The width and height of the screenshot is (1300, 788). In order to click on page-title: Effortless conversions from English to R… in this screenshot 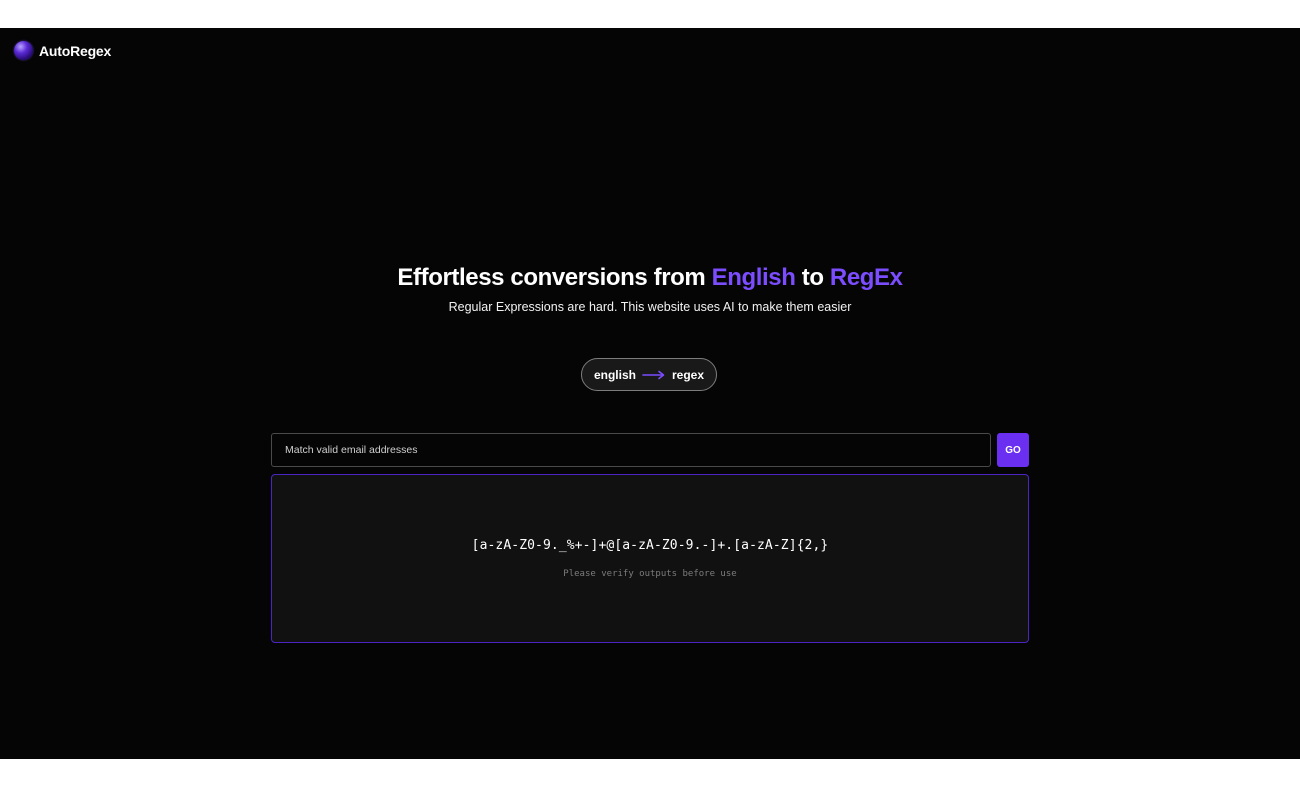, I will do `click(650, 278)`.